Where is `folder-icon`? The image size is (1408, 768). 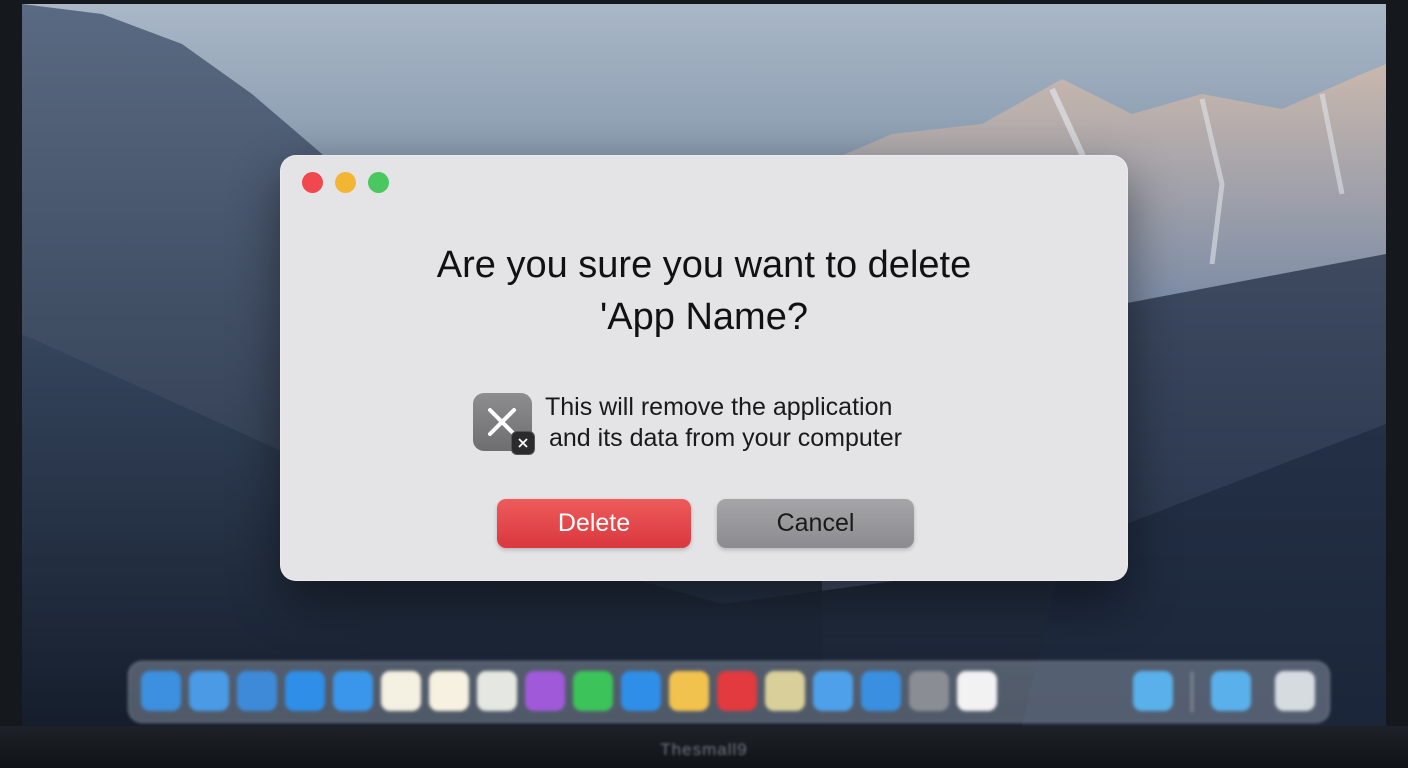 folder-icon is located at coordinates (1153, 691).